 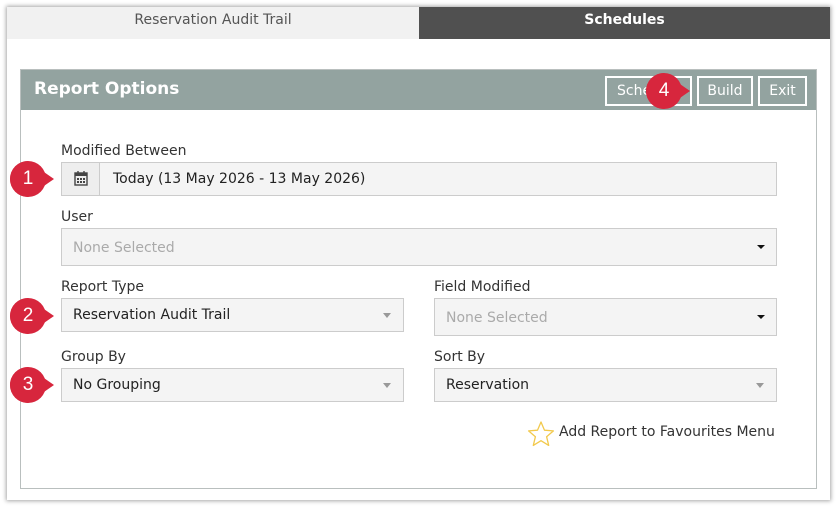 What do you see at coordinates (239, 179) in the screenshot?
I see `modified-between-value: Today (13 May 2026 - 13 May 2026)` at bounding box center [239, 179].